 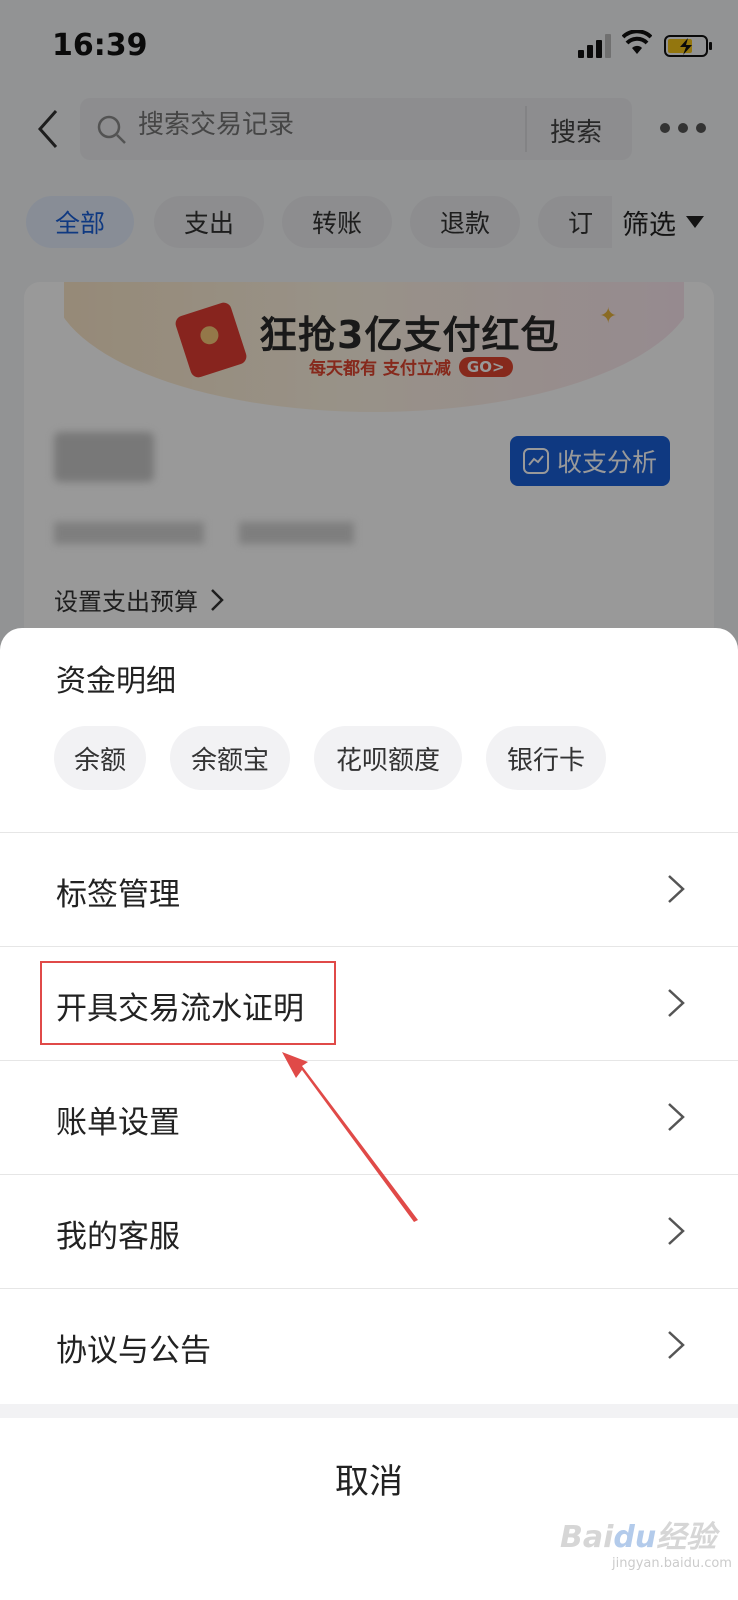 I want to click on menu-item-tag-management: 标签管理, so click(x=369, y=889).